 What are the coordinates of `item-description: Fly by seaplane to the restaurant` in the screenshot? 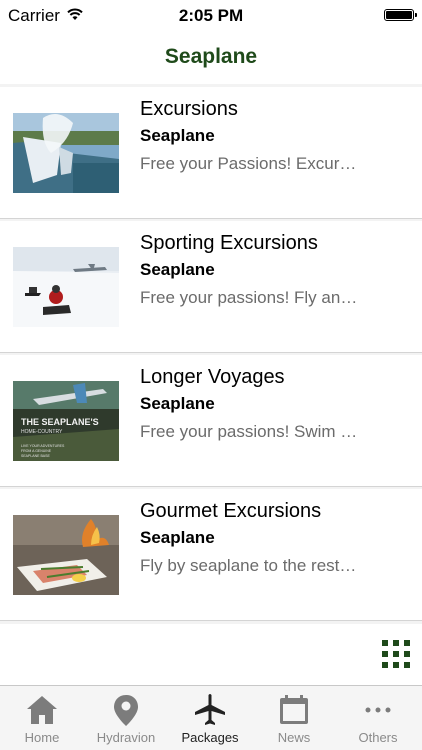 It's located at (251, 565).